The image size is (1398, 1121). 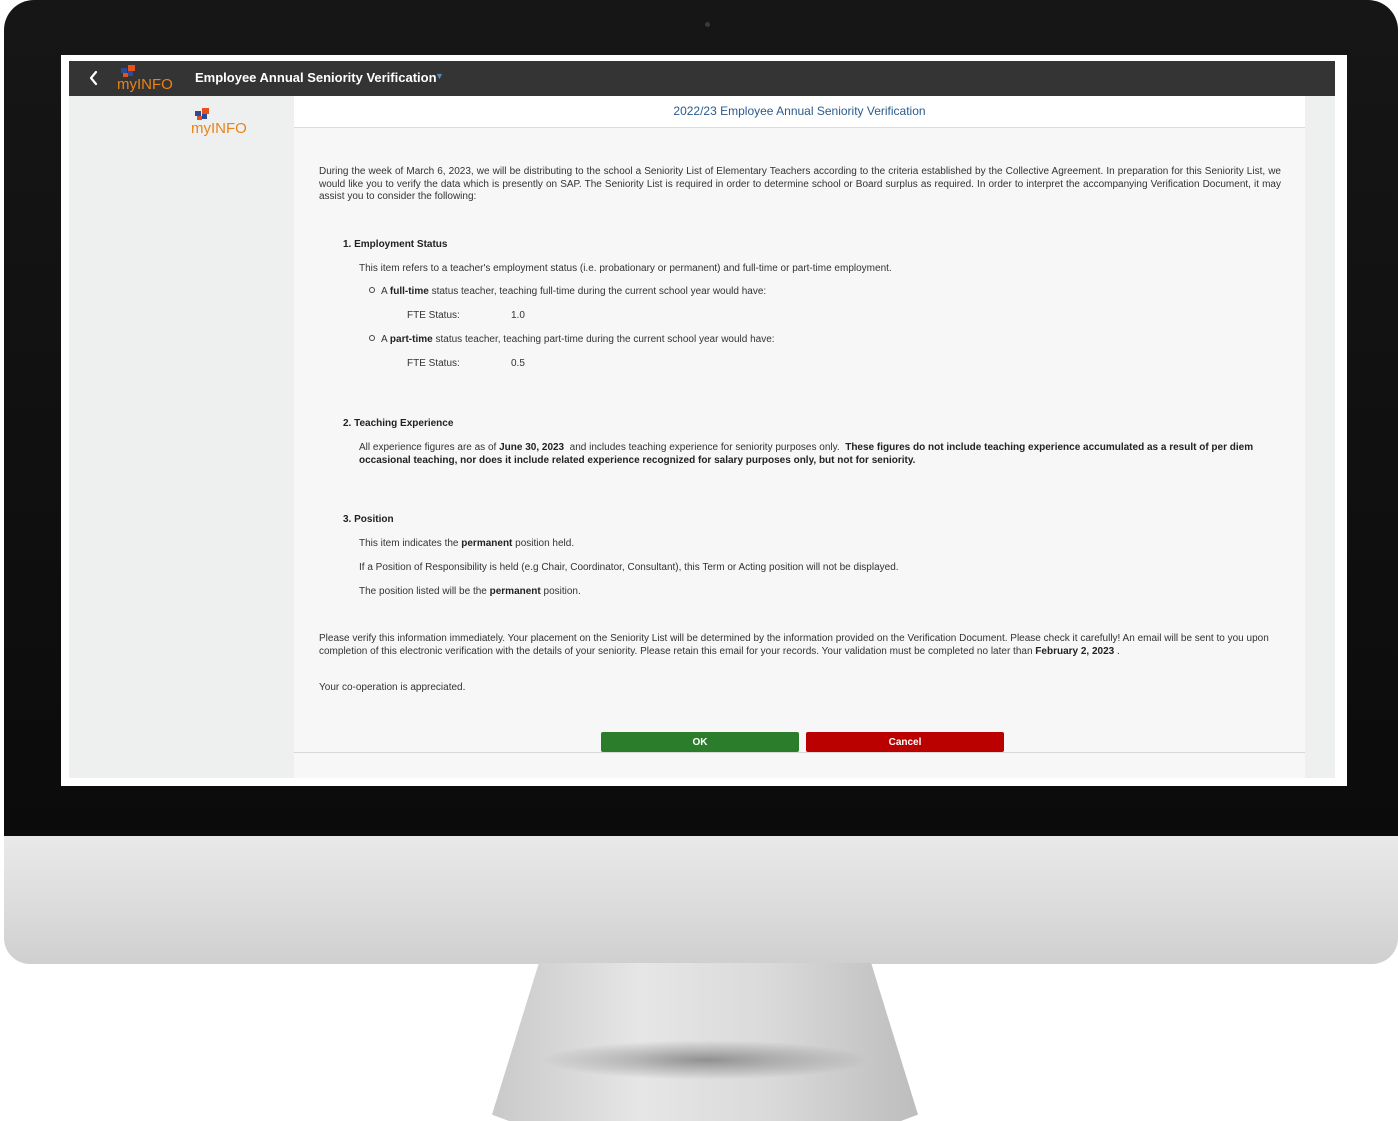 What do you see at coordinates (905, 742) in the screenshot?
I see `cancel-button: Cancel` at bounding box center [905, 742].